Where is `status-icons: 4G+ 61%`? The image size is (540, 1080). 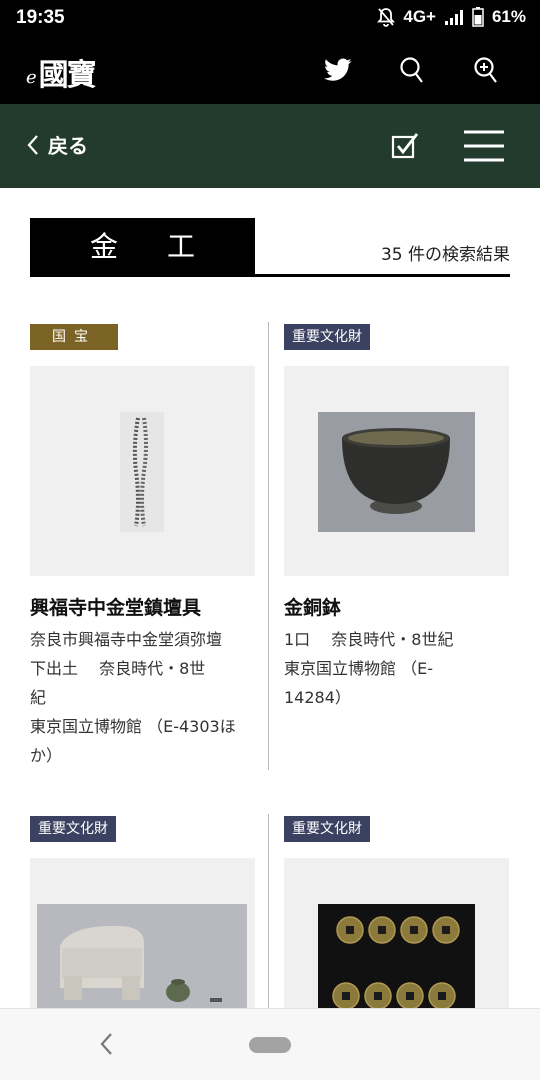
status-icons: 4G+ 61% is located at coordinates (451, 17).